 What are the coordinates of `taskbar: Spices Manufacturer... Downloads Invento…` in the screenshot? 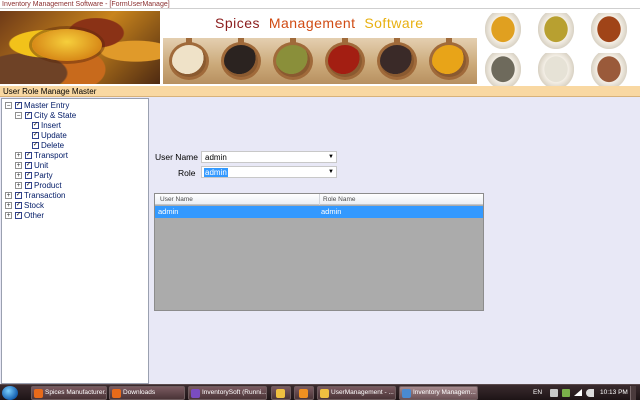 It's located at (320, 392).